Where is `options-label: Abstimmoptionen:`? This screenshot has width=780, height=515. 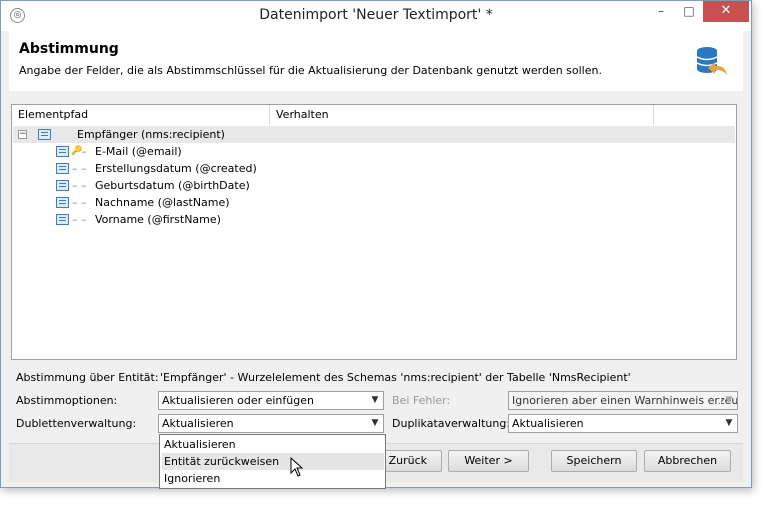 options-label: Abstimmoptionen: is located at coordinates (67, 400).